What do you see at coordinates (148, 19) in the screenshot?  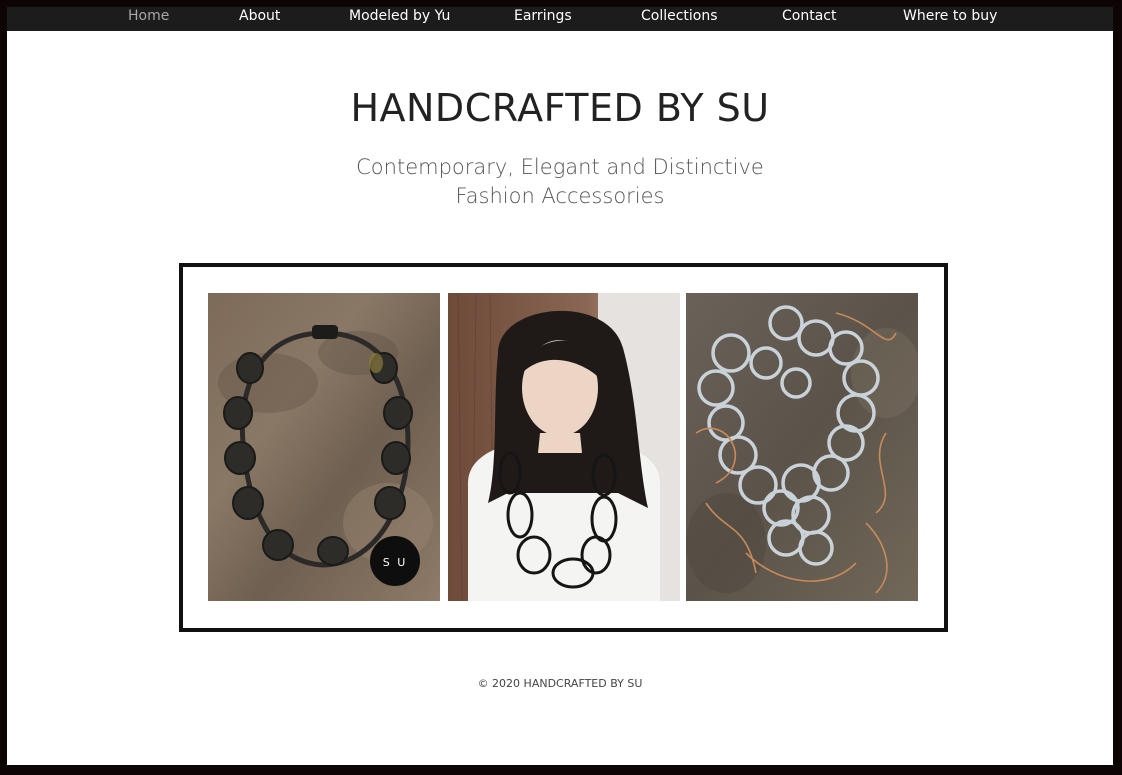 I see `nav-item-home: Home` at bounding box center [148, 19].